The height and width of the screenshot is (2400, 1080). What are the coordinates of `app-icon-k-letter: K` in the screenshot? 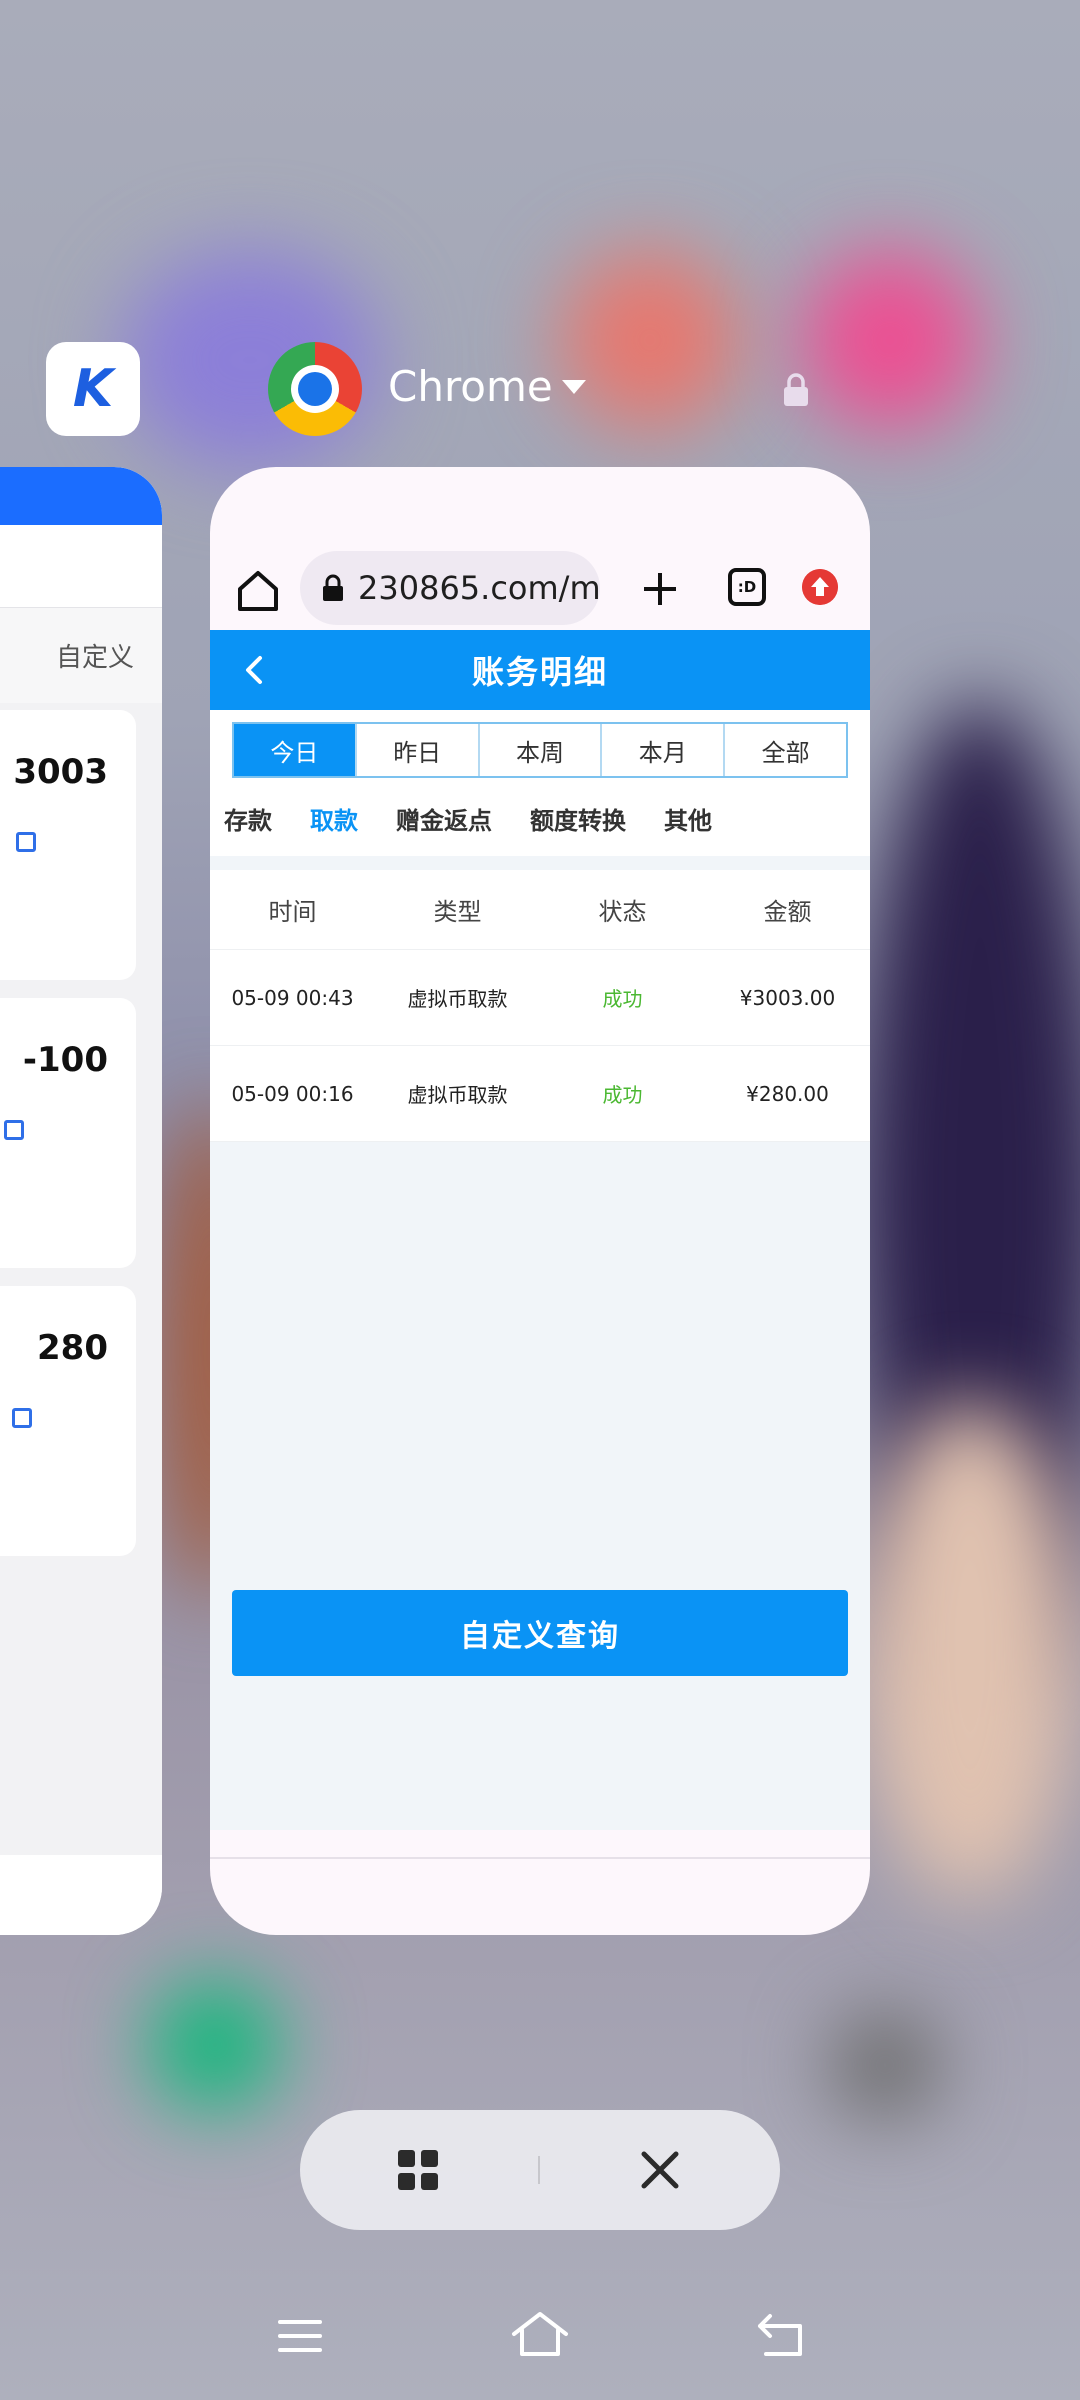 It's located at (93, 389).